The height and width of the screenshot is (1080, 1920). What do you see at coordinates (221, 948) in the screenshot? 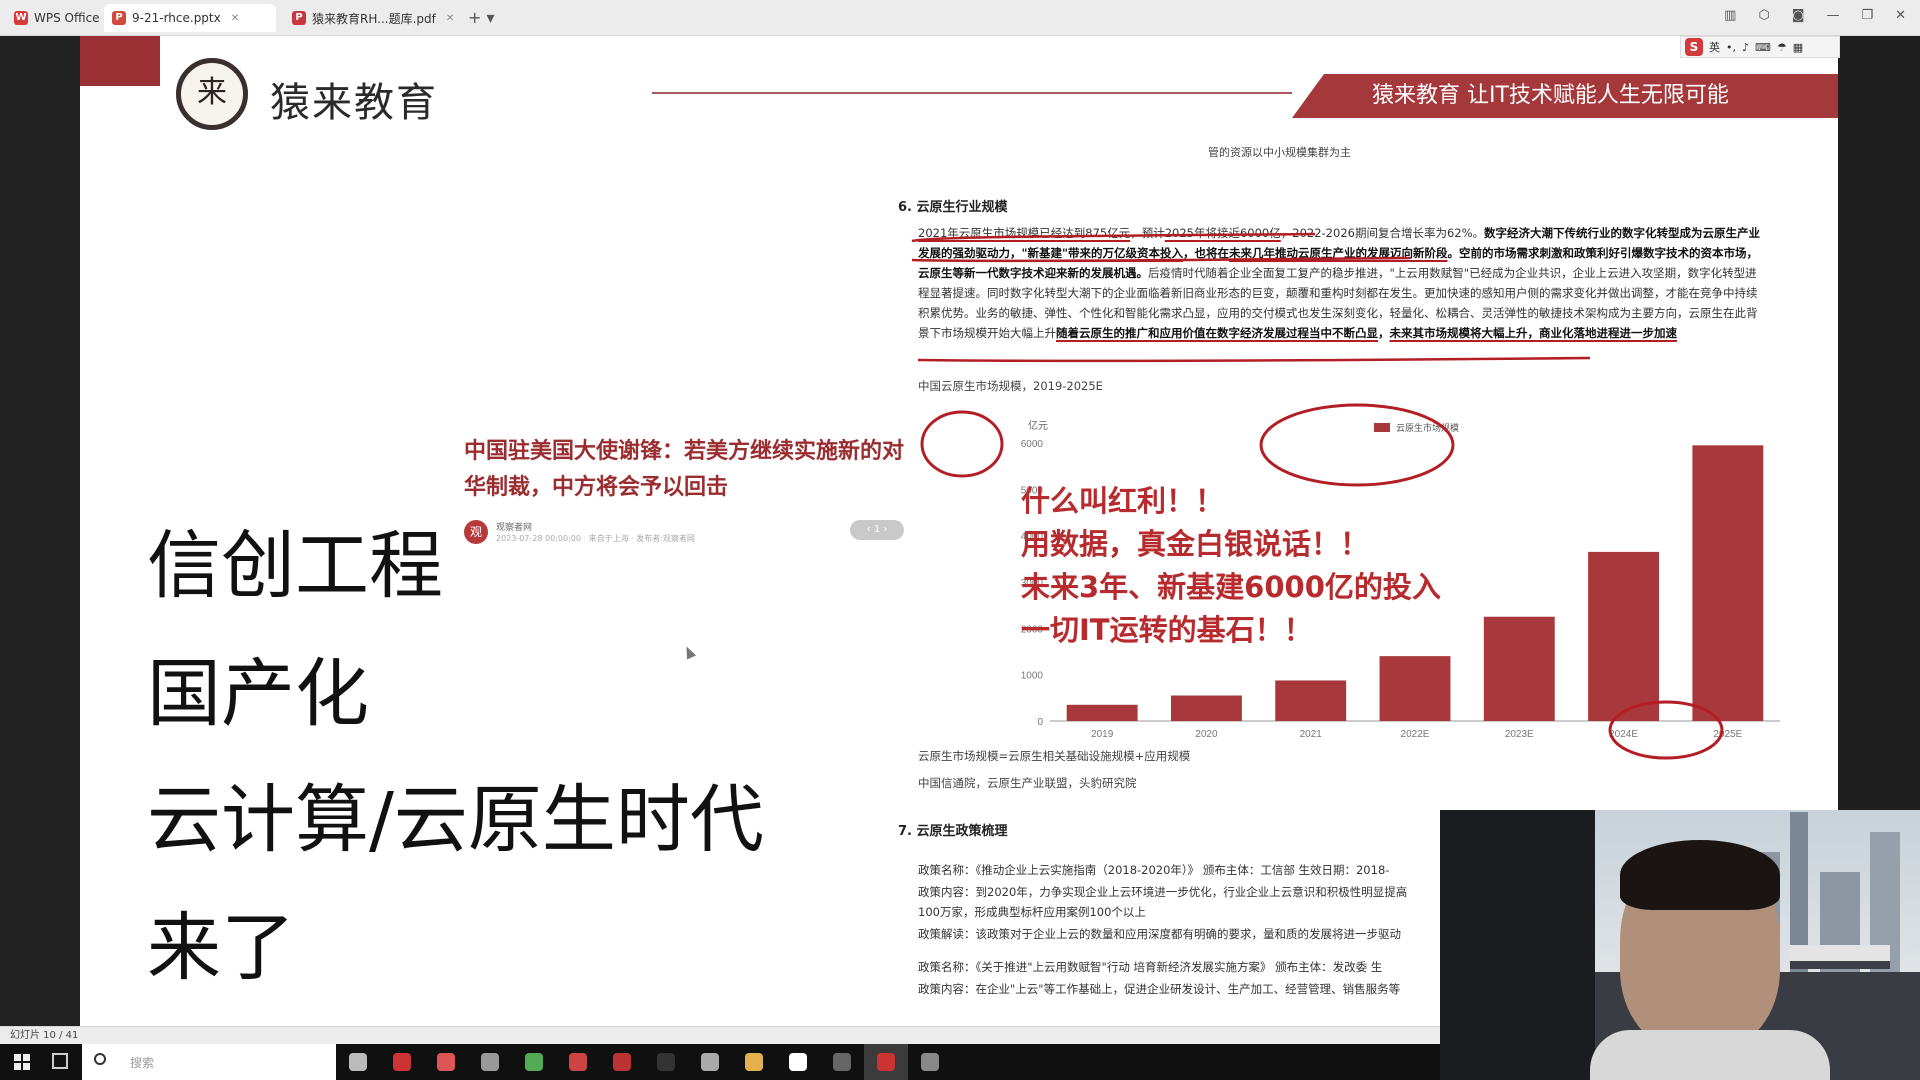
I see `keyword-laile: 来了` at bounding box center [221, 948].